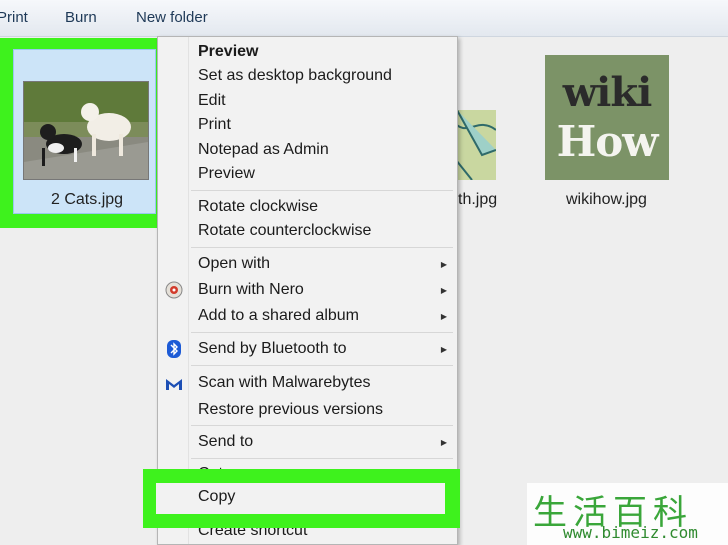 The width and height of the screenshot is (728, 545). What do you see at coordinates (174, 290) in the screenshot?
I see `nero-icon` at bounding box center [174, 290].